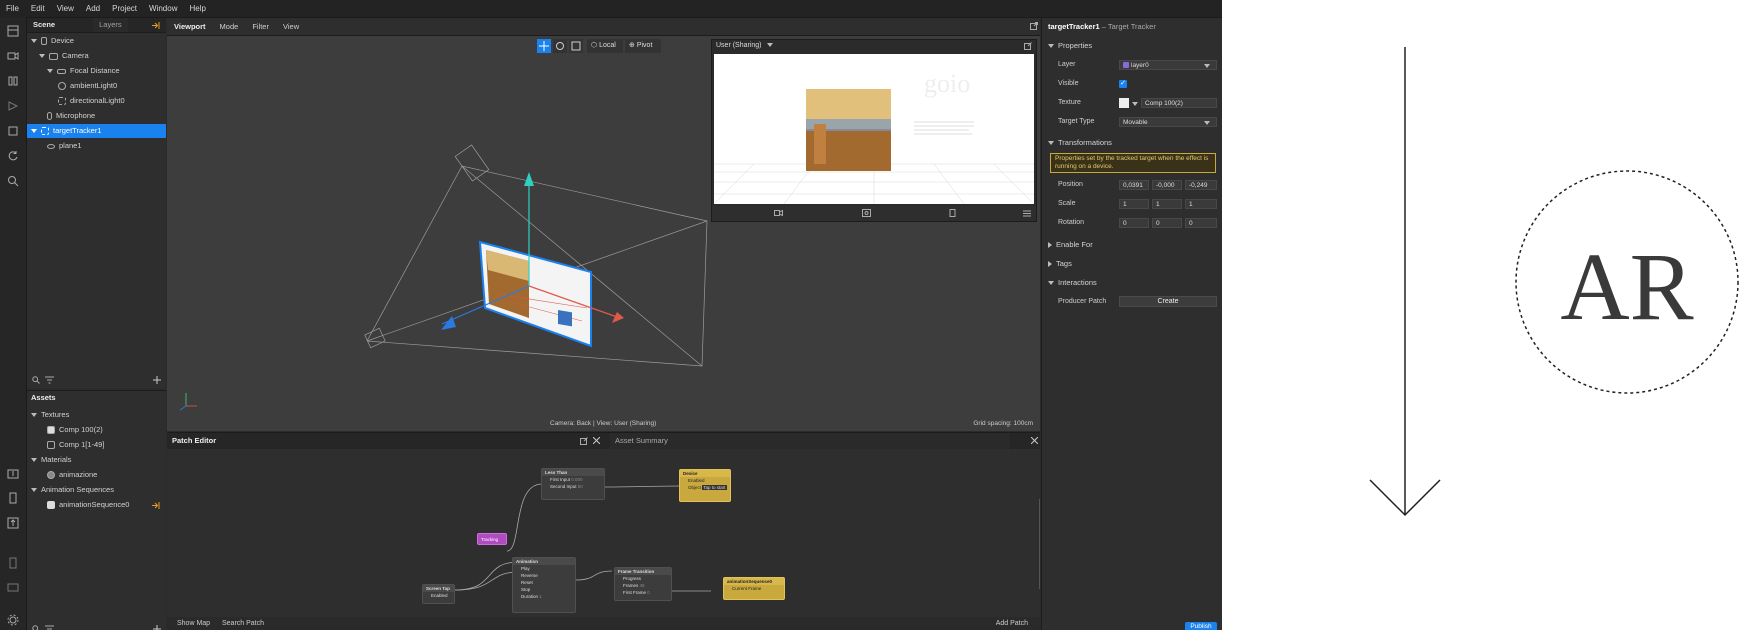 This screenshot has height=630, width=1740. I want to click on texture-field: Comp 100(2), so click(1179, 103).